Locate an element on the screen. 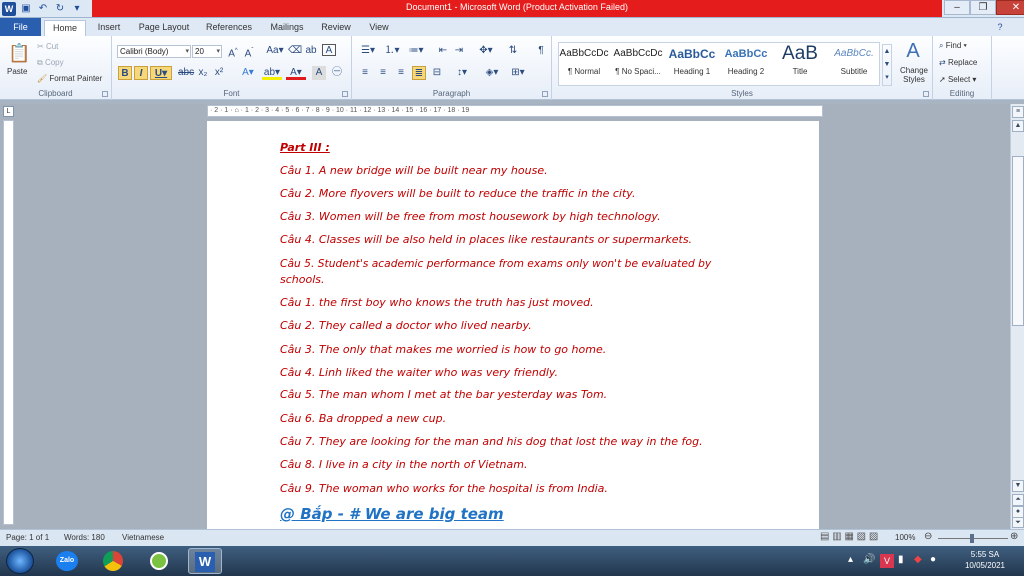 This screenshot has width=1024, height=576. tab-view: View is located at coordinates (379, 28).